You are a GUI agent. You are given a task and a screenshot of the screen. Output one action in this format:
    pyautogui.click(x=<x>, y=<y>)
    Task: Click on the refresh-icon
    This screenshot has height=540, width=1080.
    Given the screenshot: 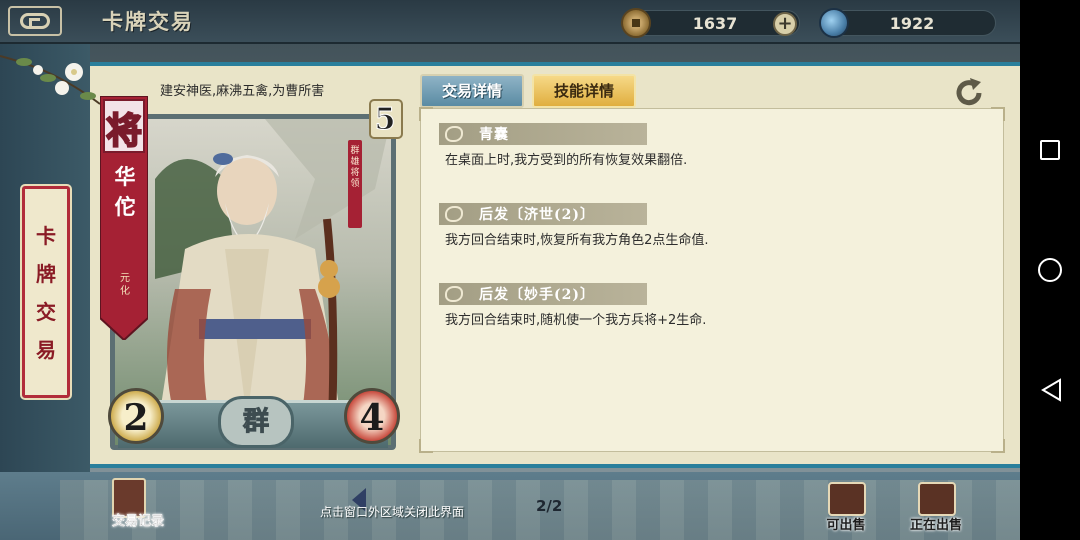 What is the action you would take?
    pyautogui.click(x=969, y=93)
    